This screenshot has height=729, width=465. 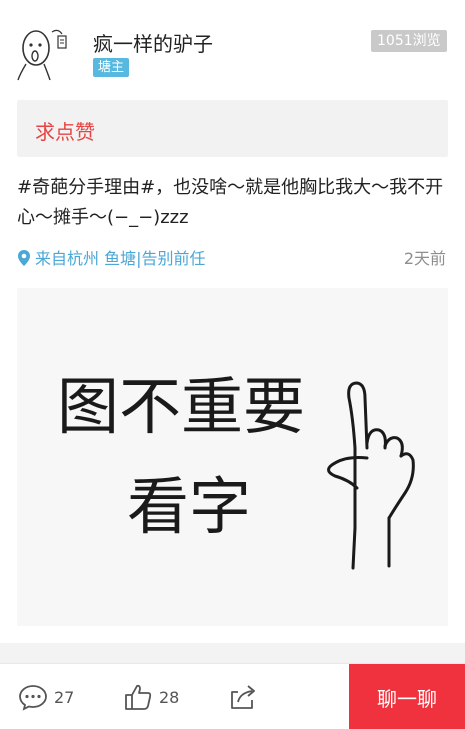 I want to click on user-badge: 塘主, so click(x=111, y=67).